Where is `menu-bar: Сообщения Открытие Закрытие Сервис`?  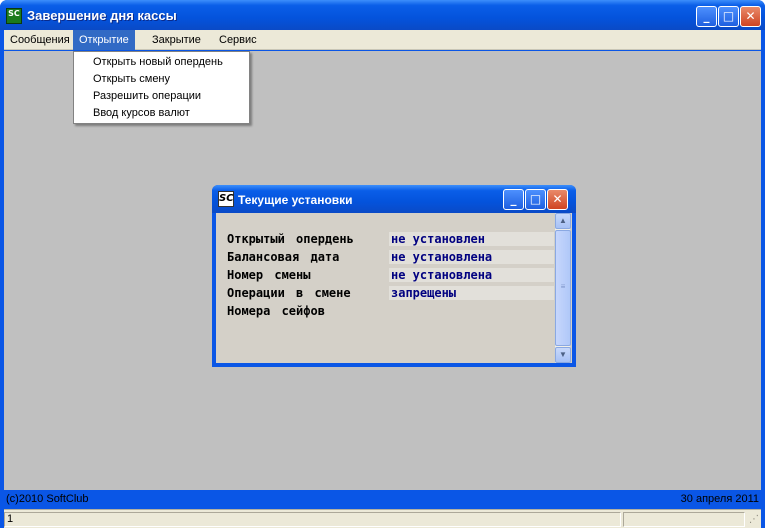 menu-bar: Сообщения Открытие Закрытие Сервис is located at coordinates (382, 40).